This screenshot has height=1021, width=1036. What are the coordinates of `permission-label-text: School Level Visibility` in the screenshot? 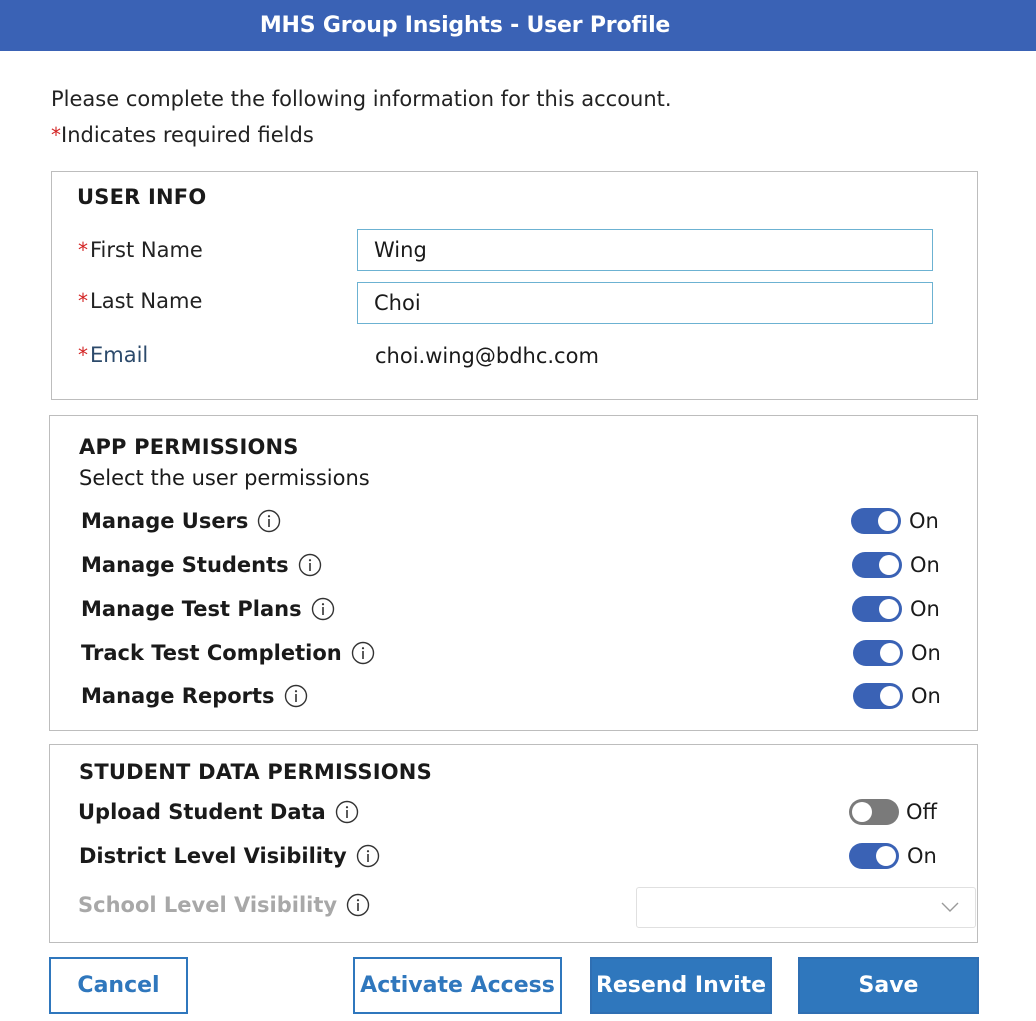 It's located at (208, 905).